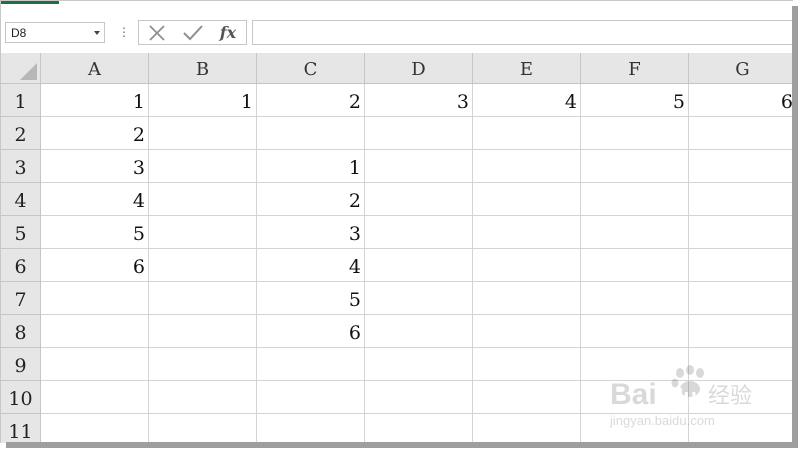 The width and height of the screenshot is (800, 450). Describe the element at coordinates (95, 428) in the screenshot. I see `cell-a11` at that location.